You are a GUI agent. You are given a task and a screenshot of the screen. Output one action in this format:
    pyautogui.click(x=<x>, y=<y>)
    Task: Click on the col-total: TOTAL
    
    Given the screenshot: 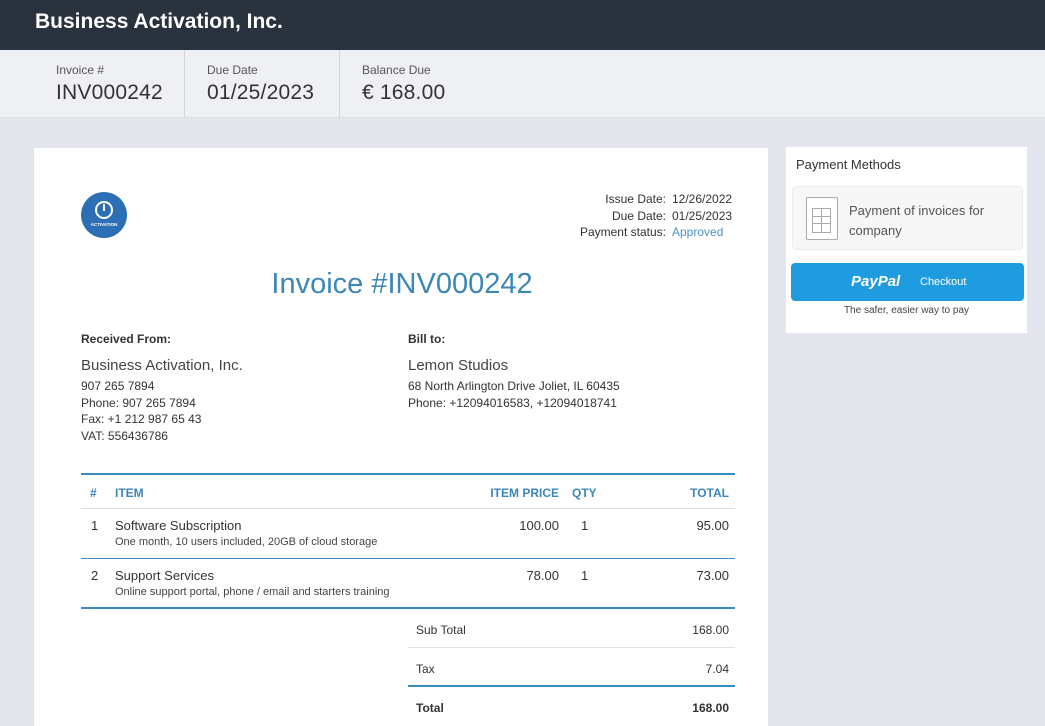 What is the action you would take?
    pyautogui.click(x=709, y=493)
    